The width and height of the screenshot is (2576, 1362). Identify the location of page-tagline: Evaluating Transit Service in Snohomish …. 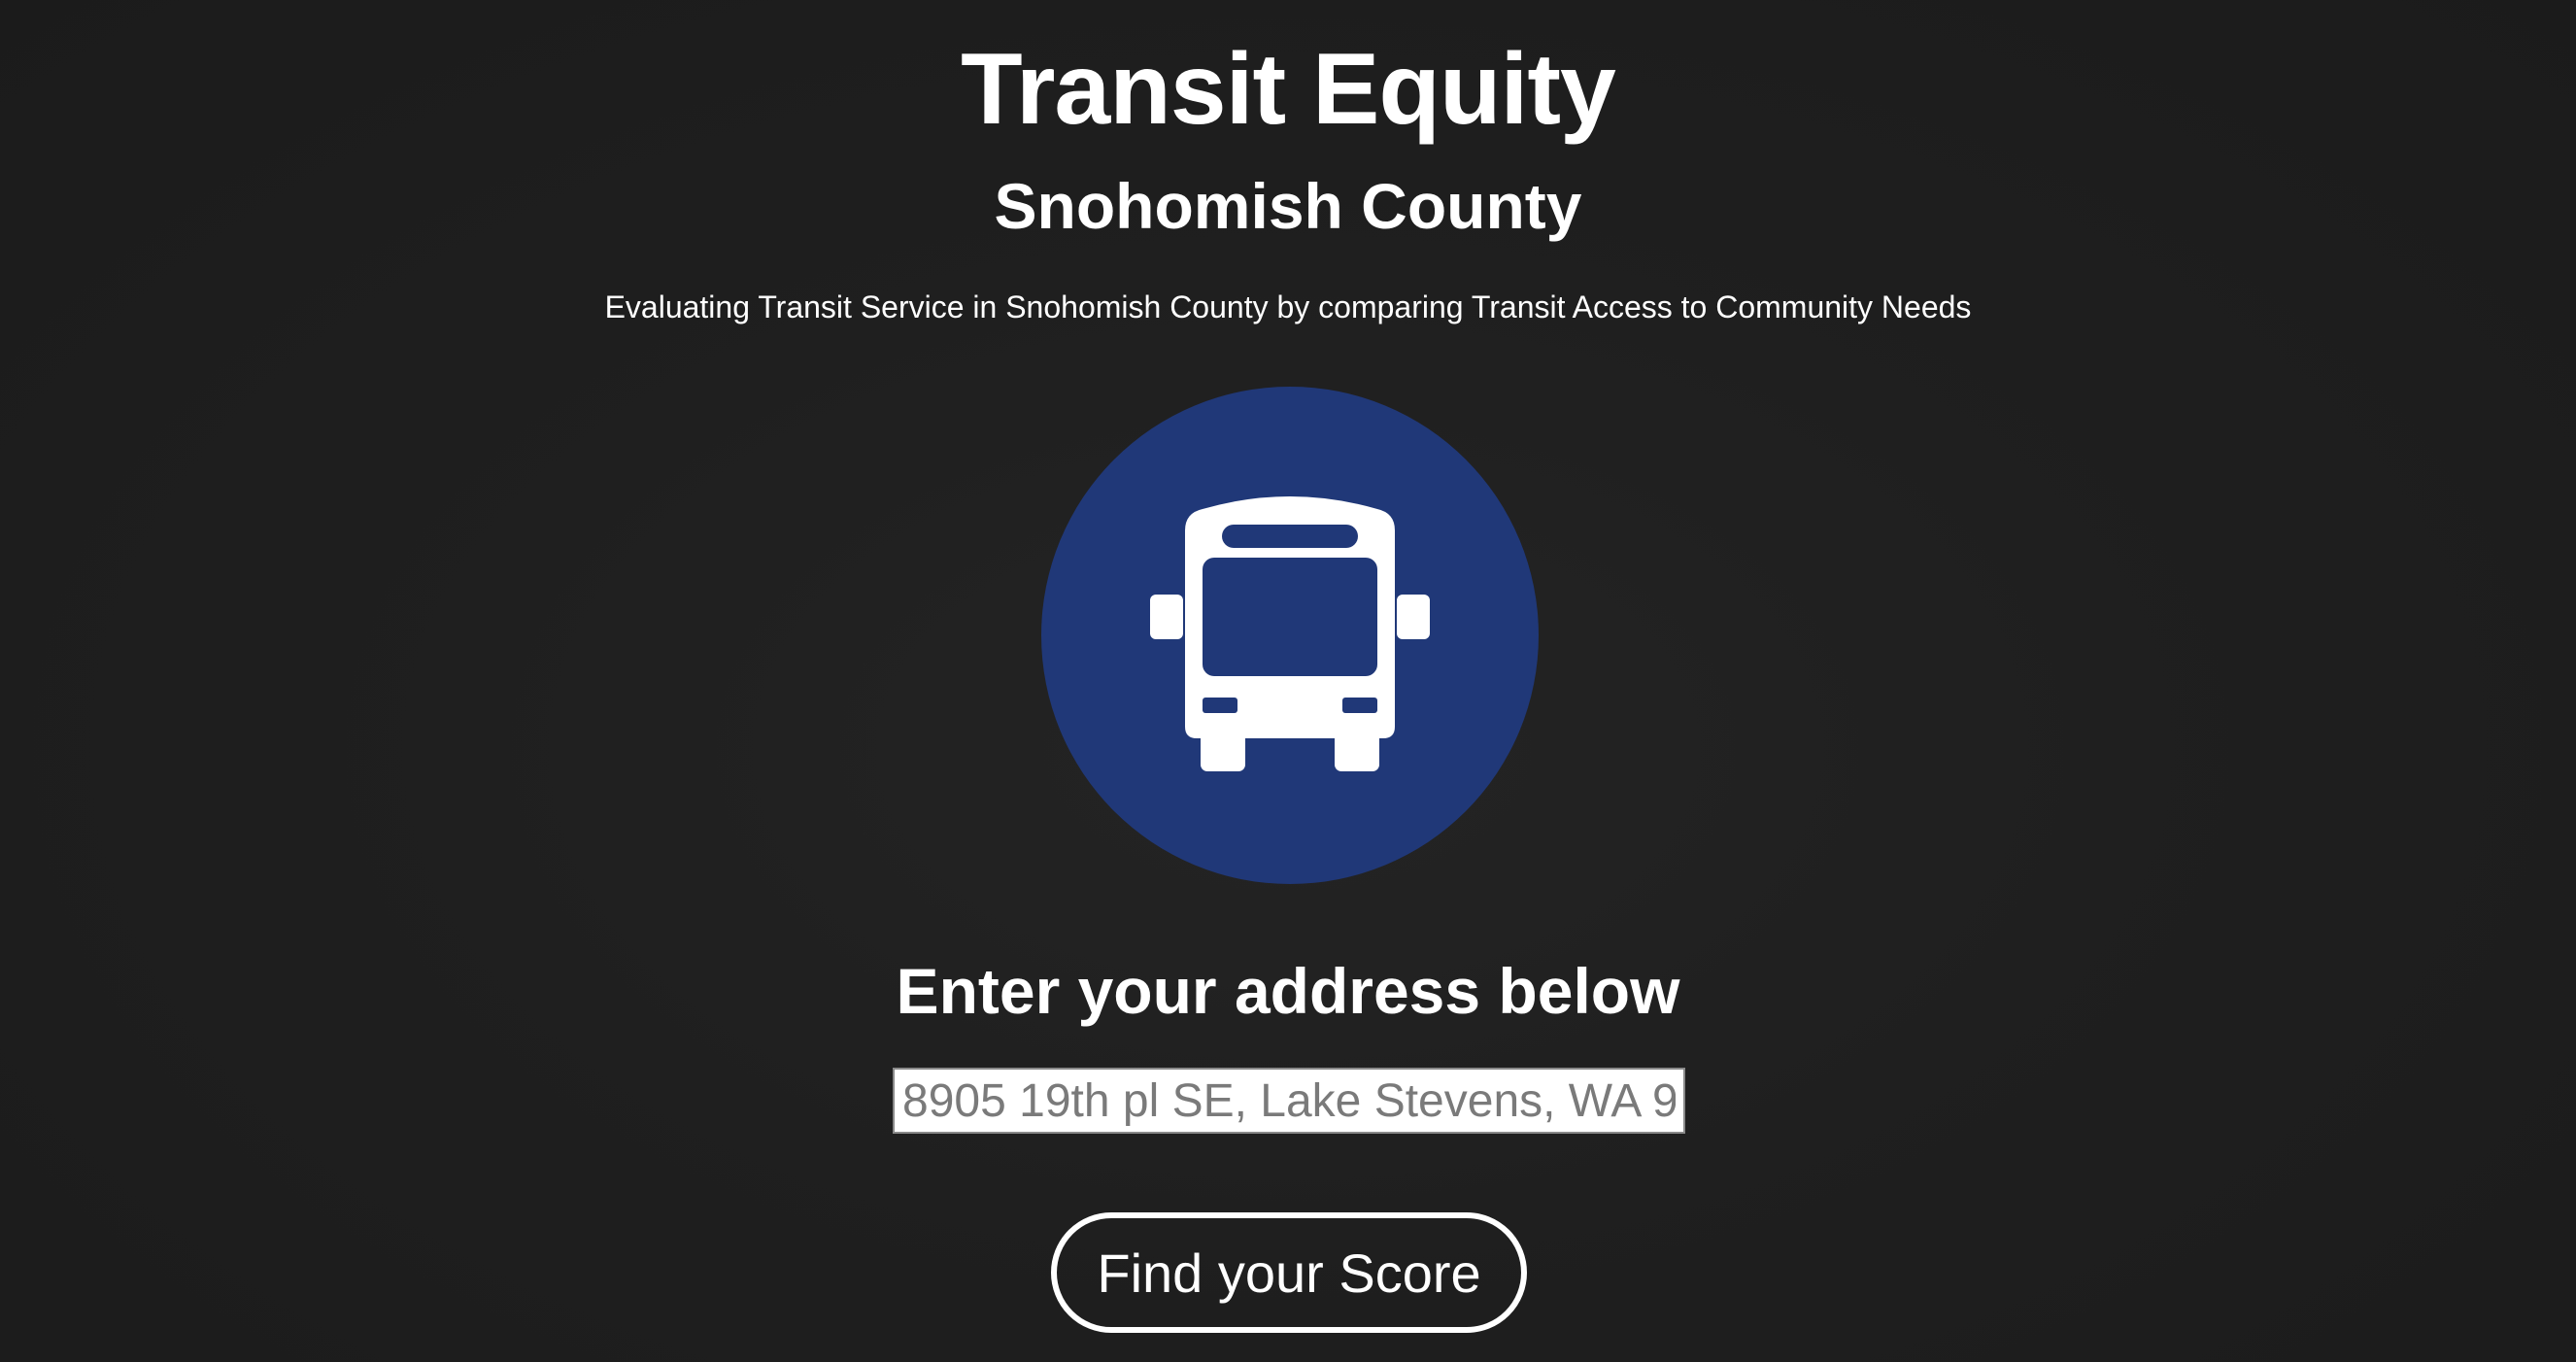
(1288, 306).